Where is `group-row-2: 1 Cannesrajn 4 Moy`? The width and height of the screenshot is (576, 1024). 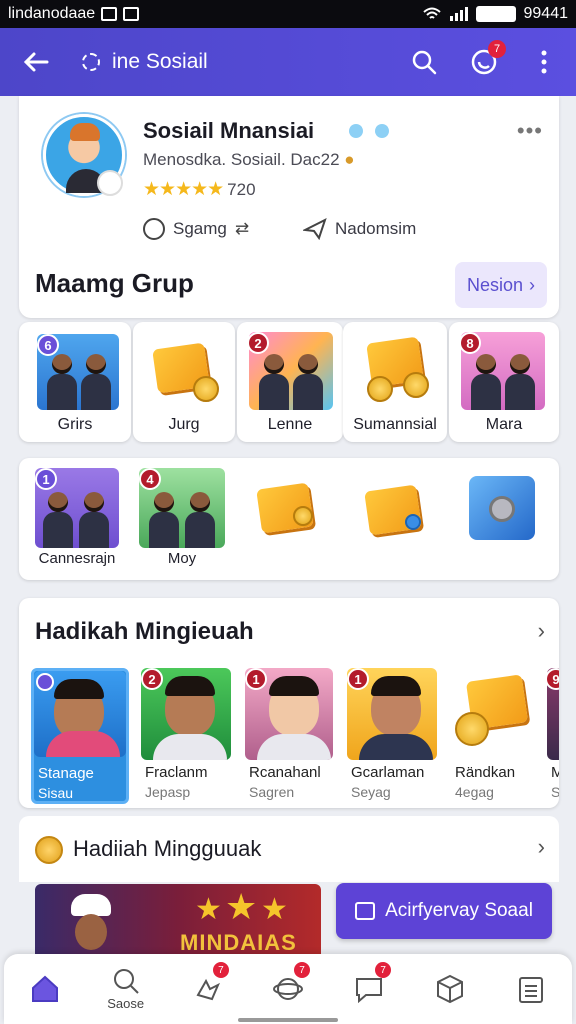 group-row-2: 1 Cannesrajn 4 Moy is located at coordinates (289, 519).